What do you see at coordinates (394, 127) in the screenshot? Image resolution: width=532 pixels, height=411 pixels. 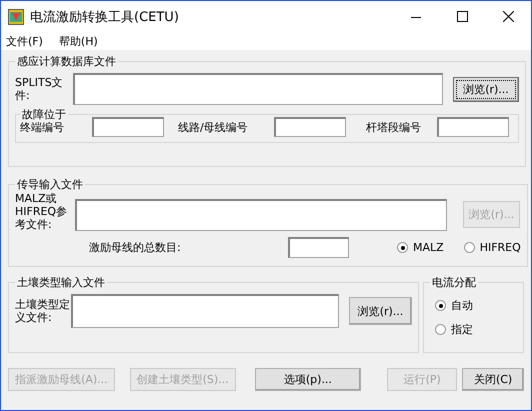 I see `field-label: 杆塔段编号` at bounding box center [394, 127].